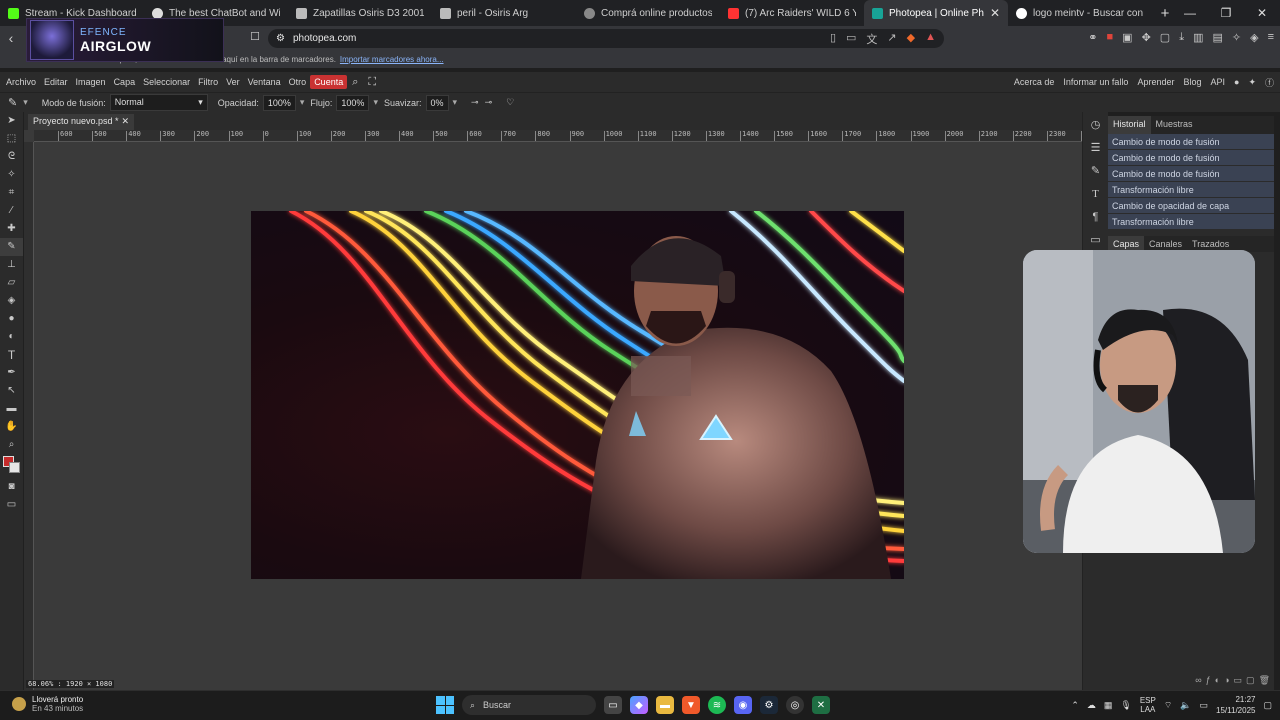 The height and width of the screenshot is (720, 1280). What do you see at coordinates (1095, 194) in the screenshot?
I see `character-icon: T` at bounding box center [1095, 194].